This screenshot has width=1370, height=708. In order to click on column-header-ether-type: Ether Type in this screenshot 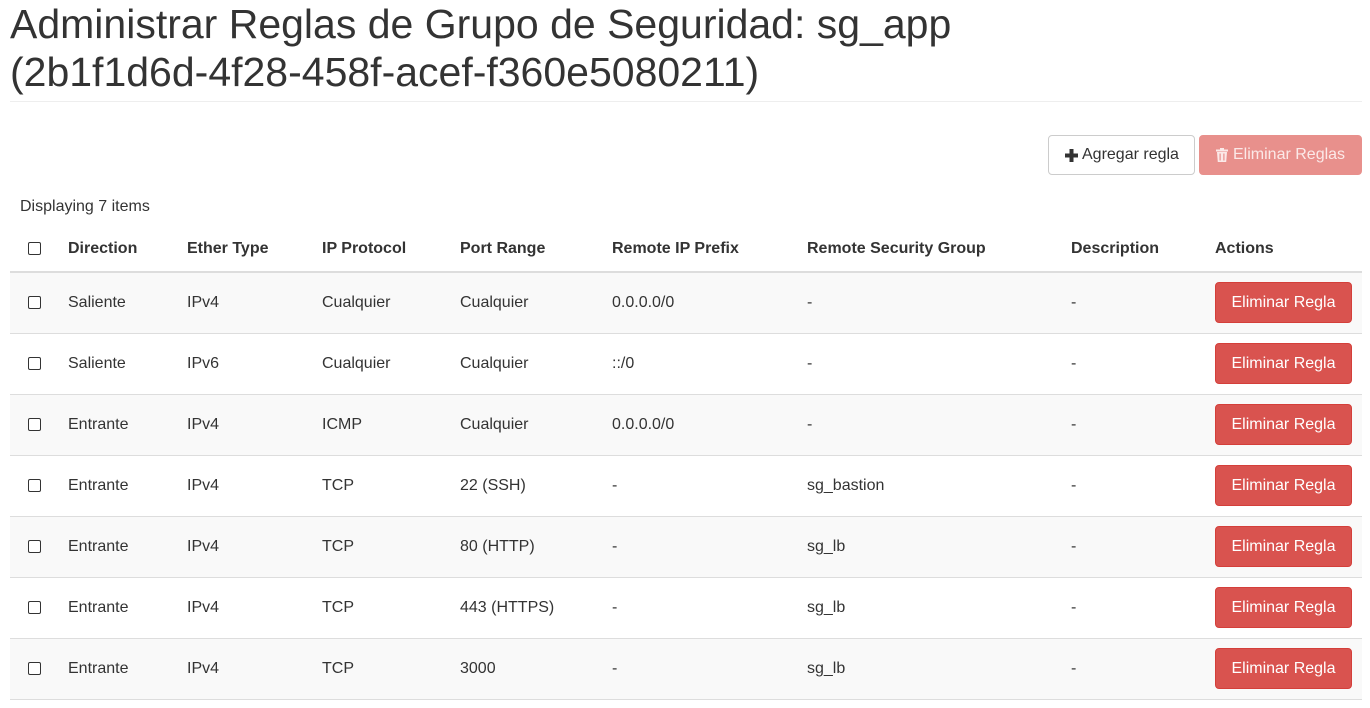, I will do `click(254, 250)`.